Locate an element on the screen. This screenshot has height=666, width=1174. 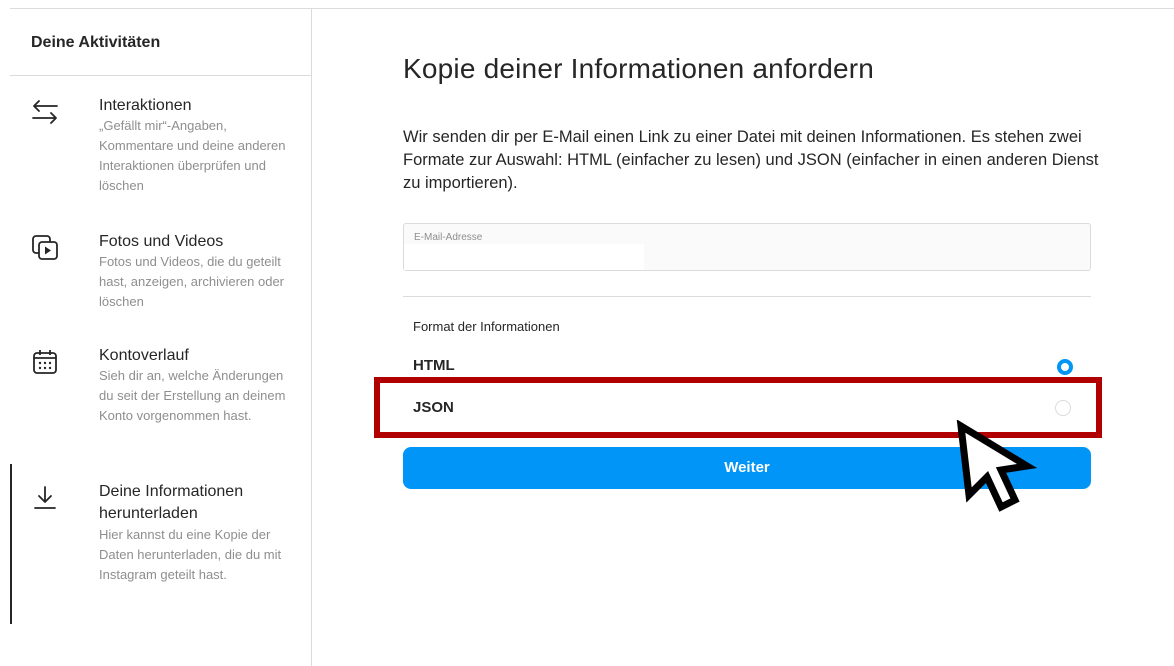
sidebar-item-title: Deine Informationen herunterladen is located at coordinates (171, 502).